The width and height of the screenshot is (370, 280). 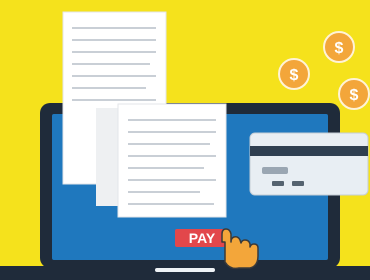 I want to click on invoice-front-page, so click(x=161, y=160).